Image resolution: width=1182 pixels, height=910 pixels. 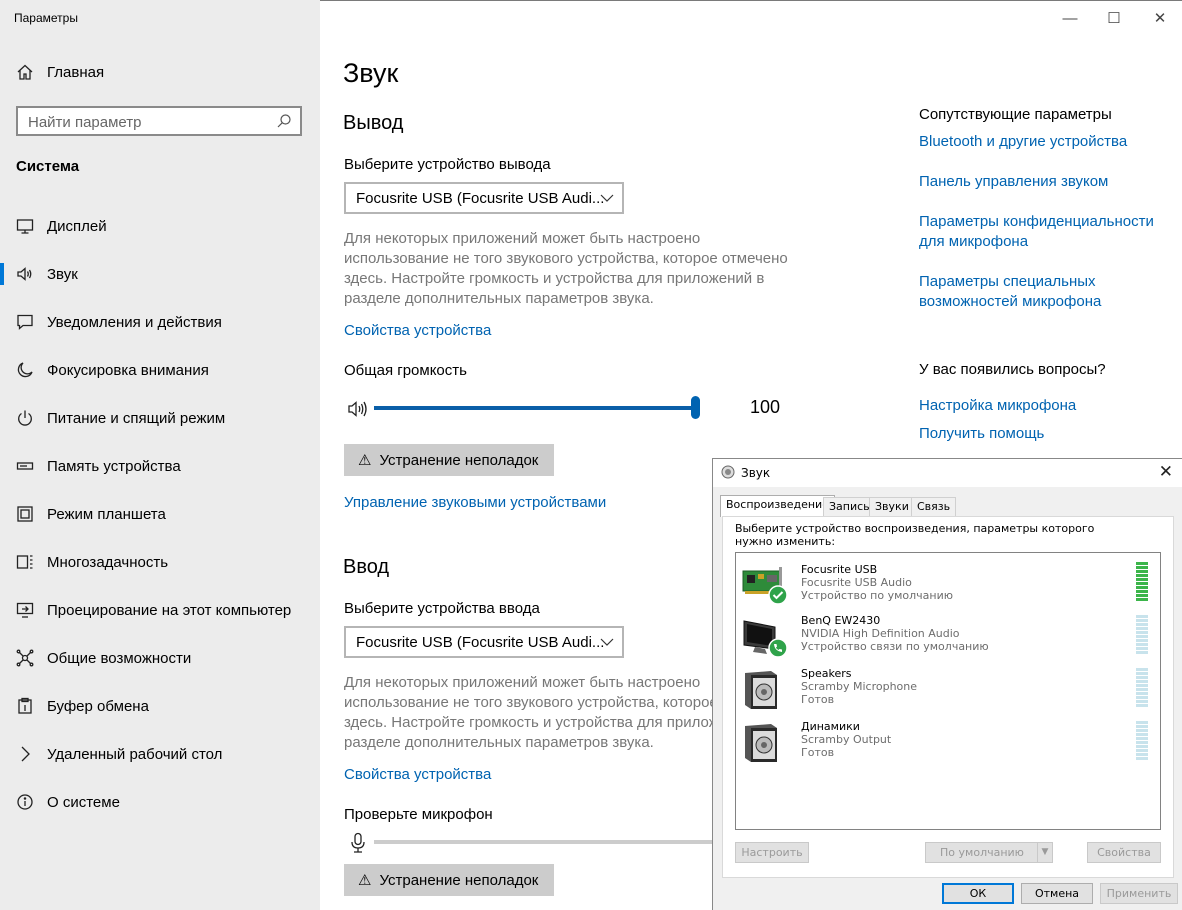 I want to click on sidebar-item-label: Фокусировка внимания, so click(x=128, y=370).